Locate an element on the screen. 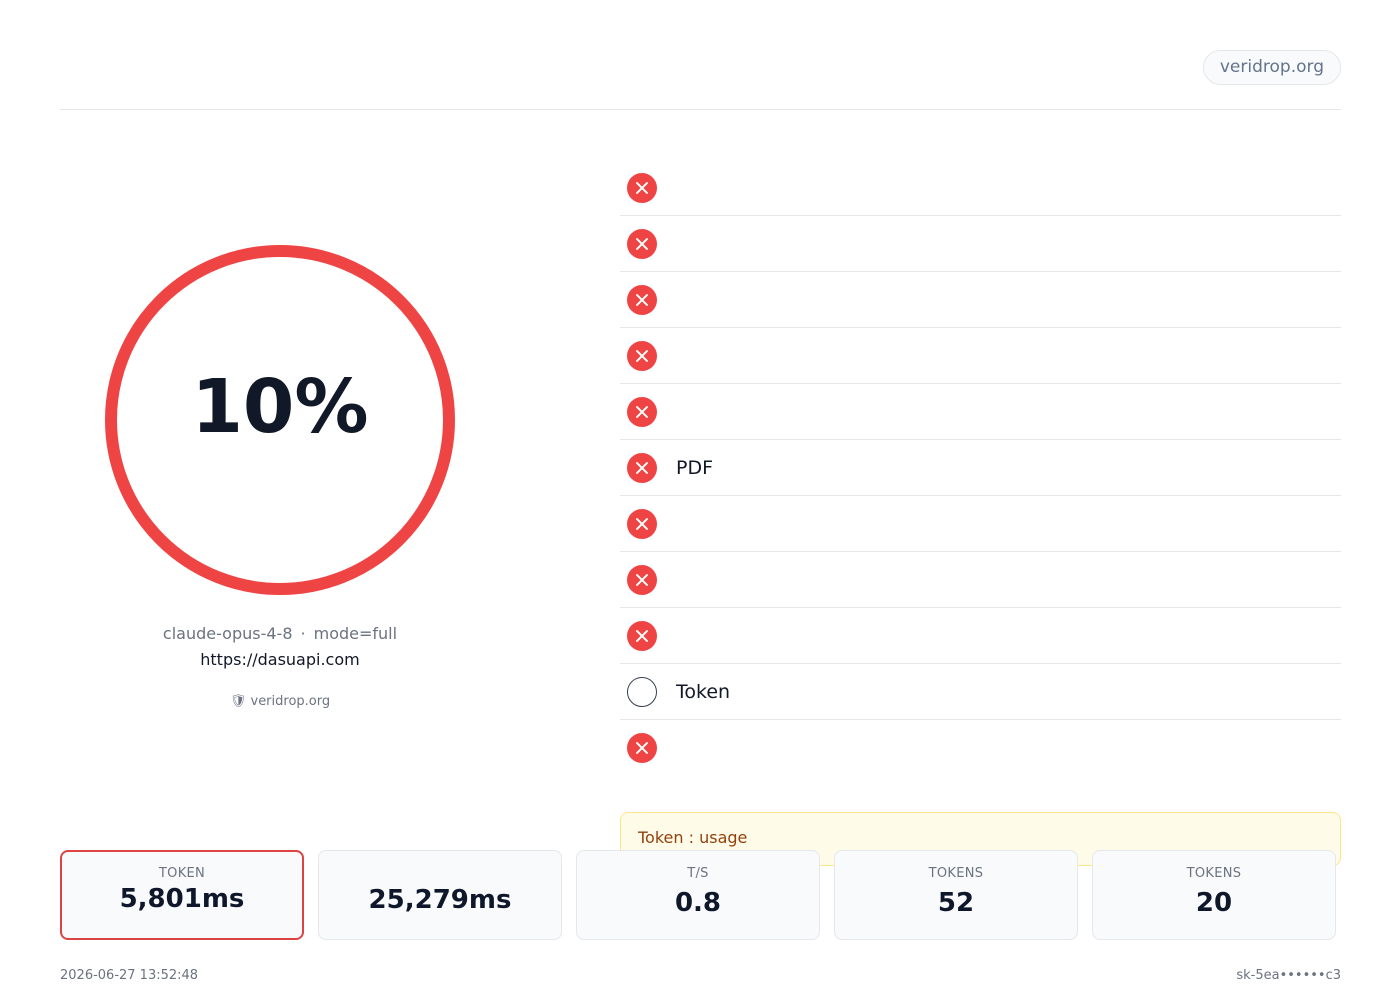  stat-label: T/S is located at coordinates (698, 873).